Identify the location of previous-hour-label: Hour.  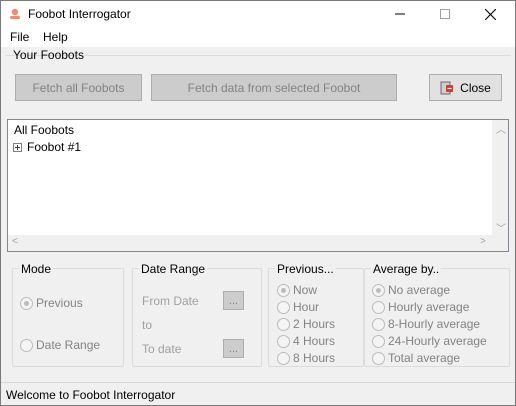
(306, 307).